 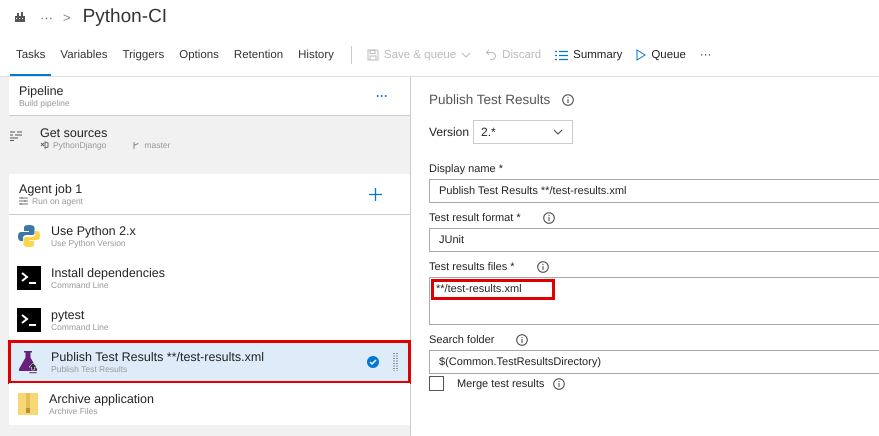 What do you see at coordinates (373, 362) in the screenshot?
I see `check-icon` at bounding box center [373, 362].